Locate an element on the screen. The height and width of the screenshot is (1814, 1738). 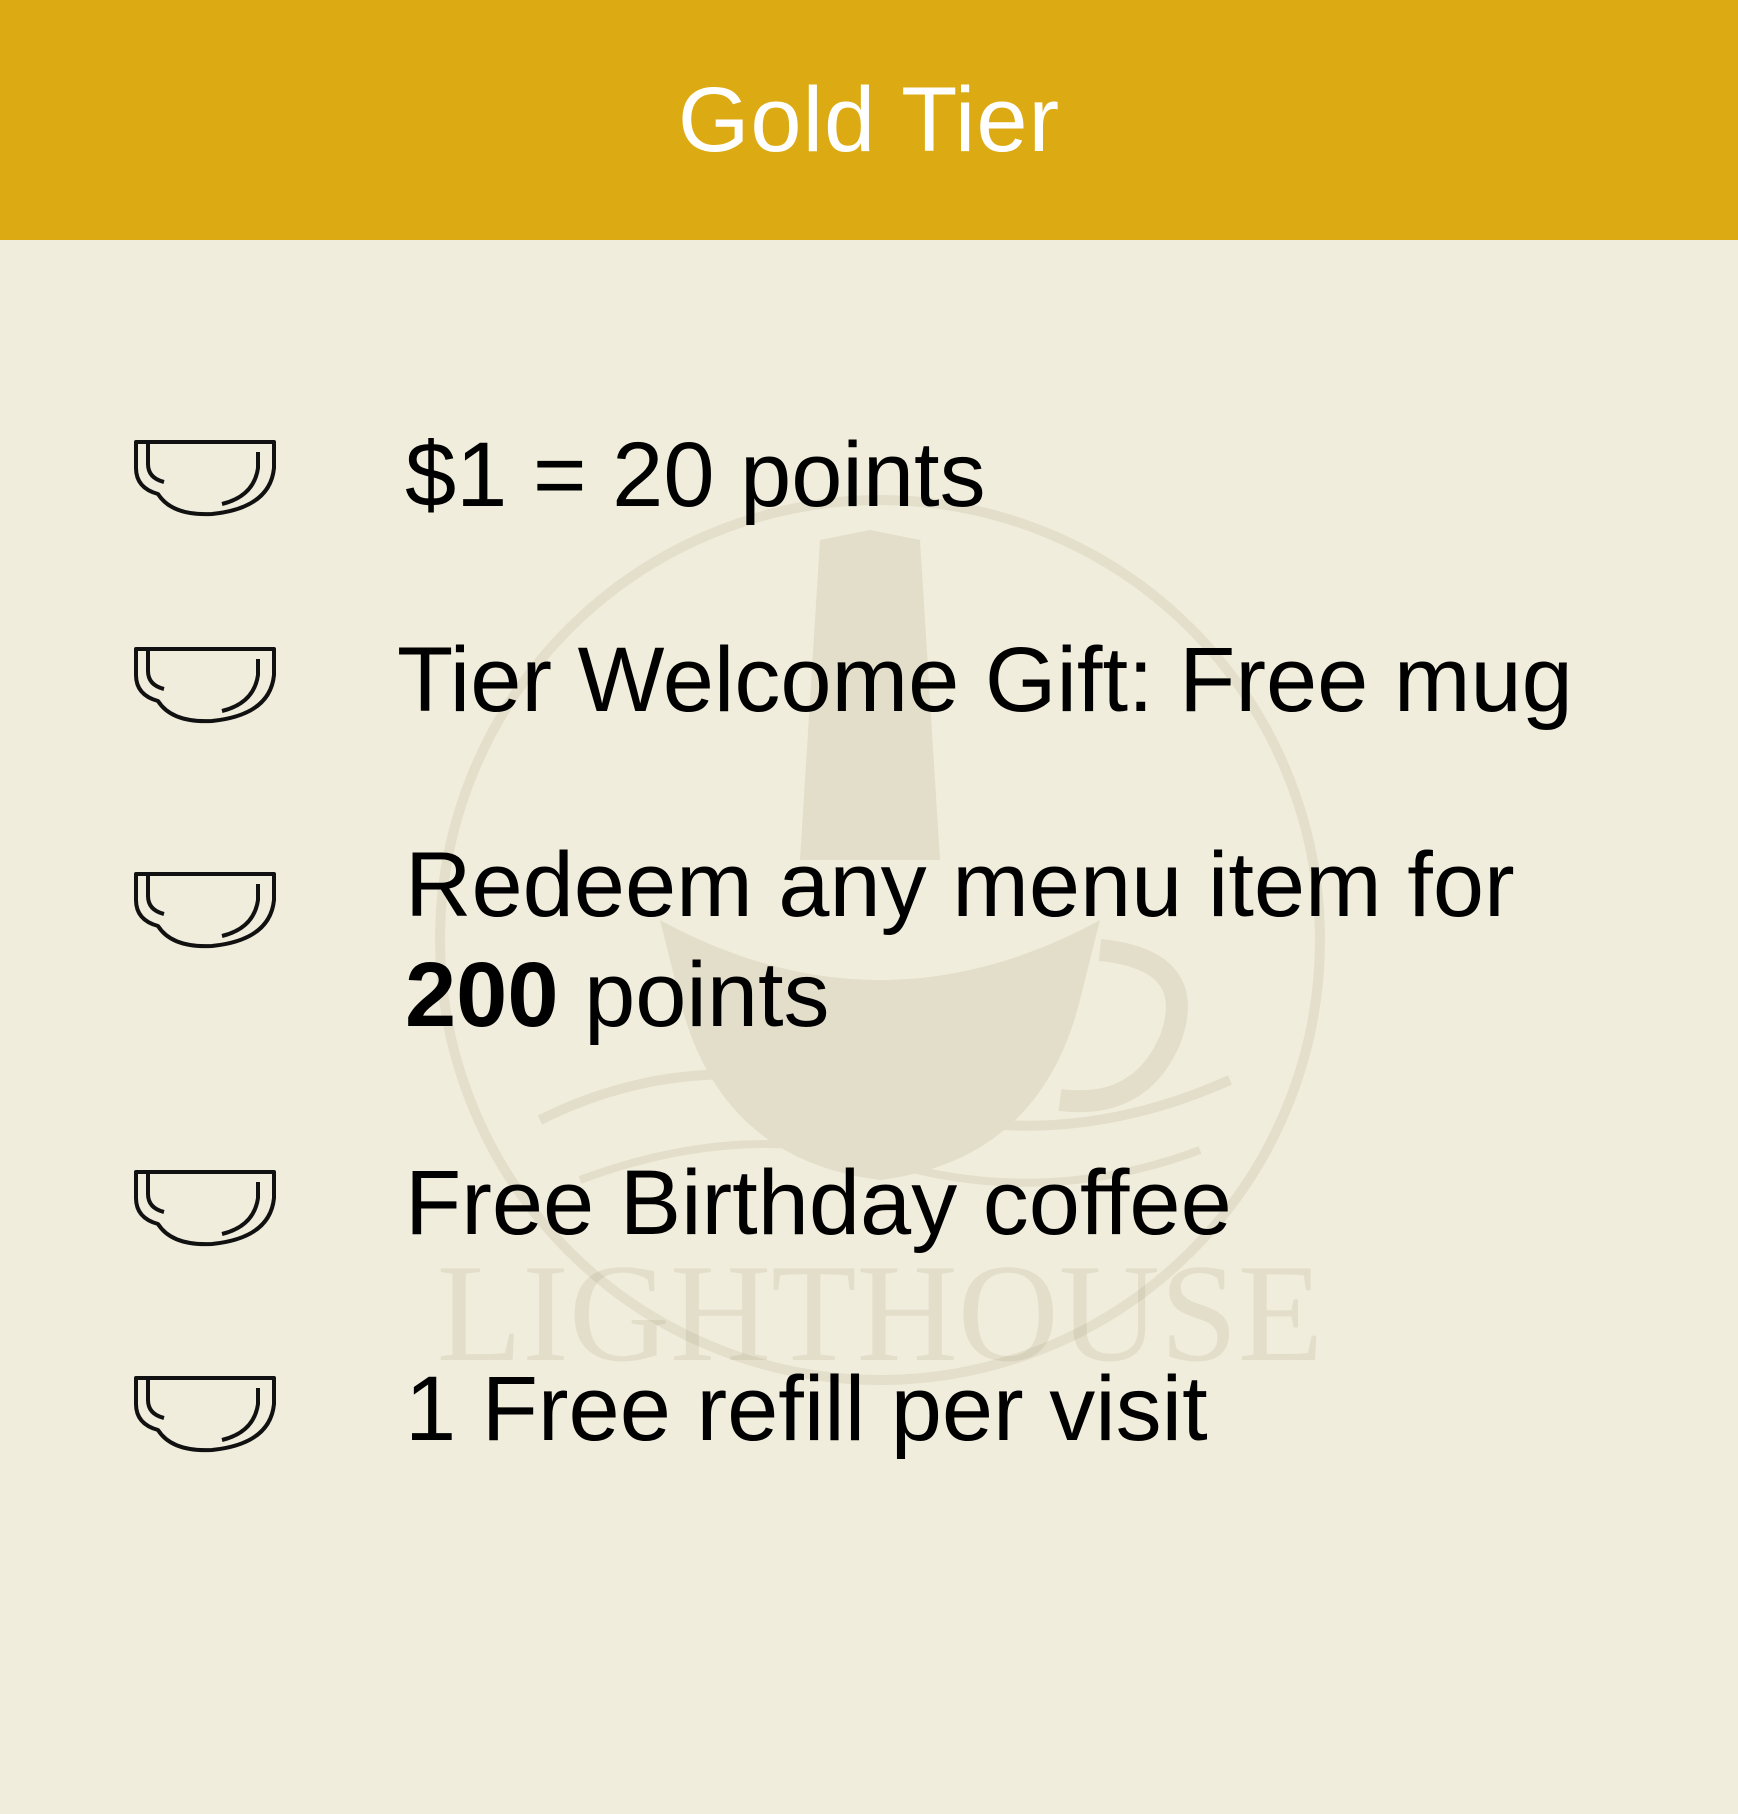
header-bar: Gold Tier is located at coordinates (869, 120).